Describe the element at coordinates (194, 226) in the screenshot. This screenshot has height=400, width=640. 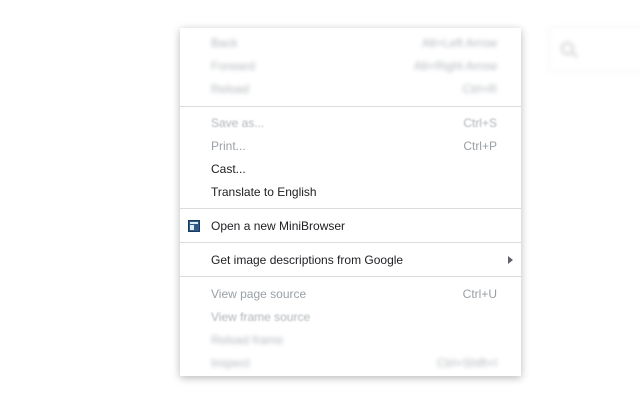
I see `minibrowser-icon` at that location.